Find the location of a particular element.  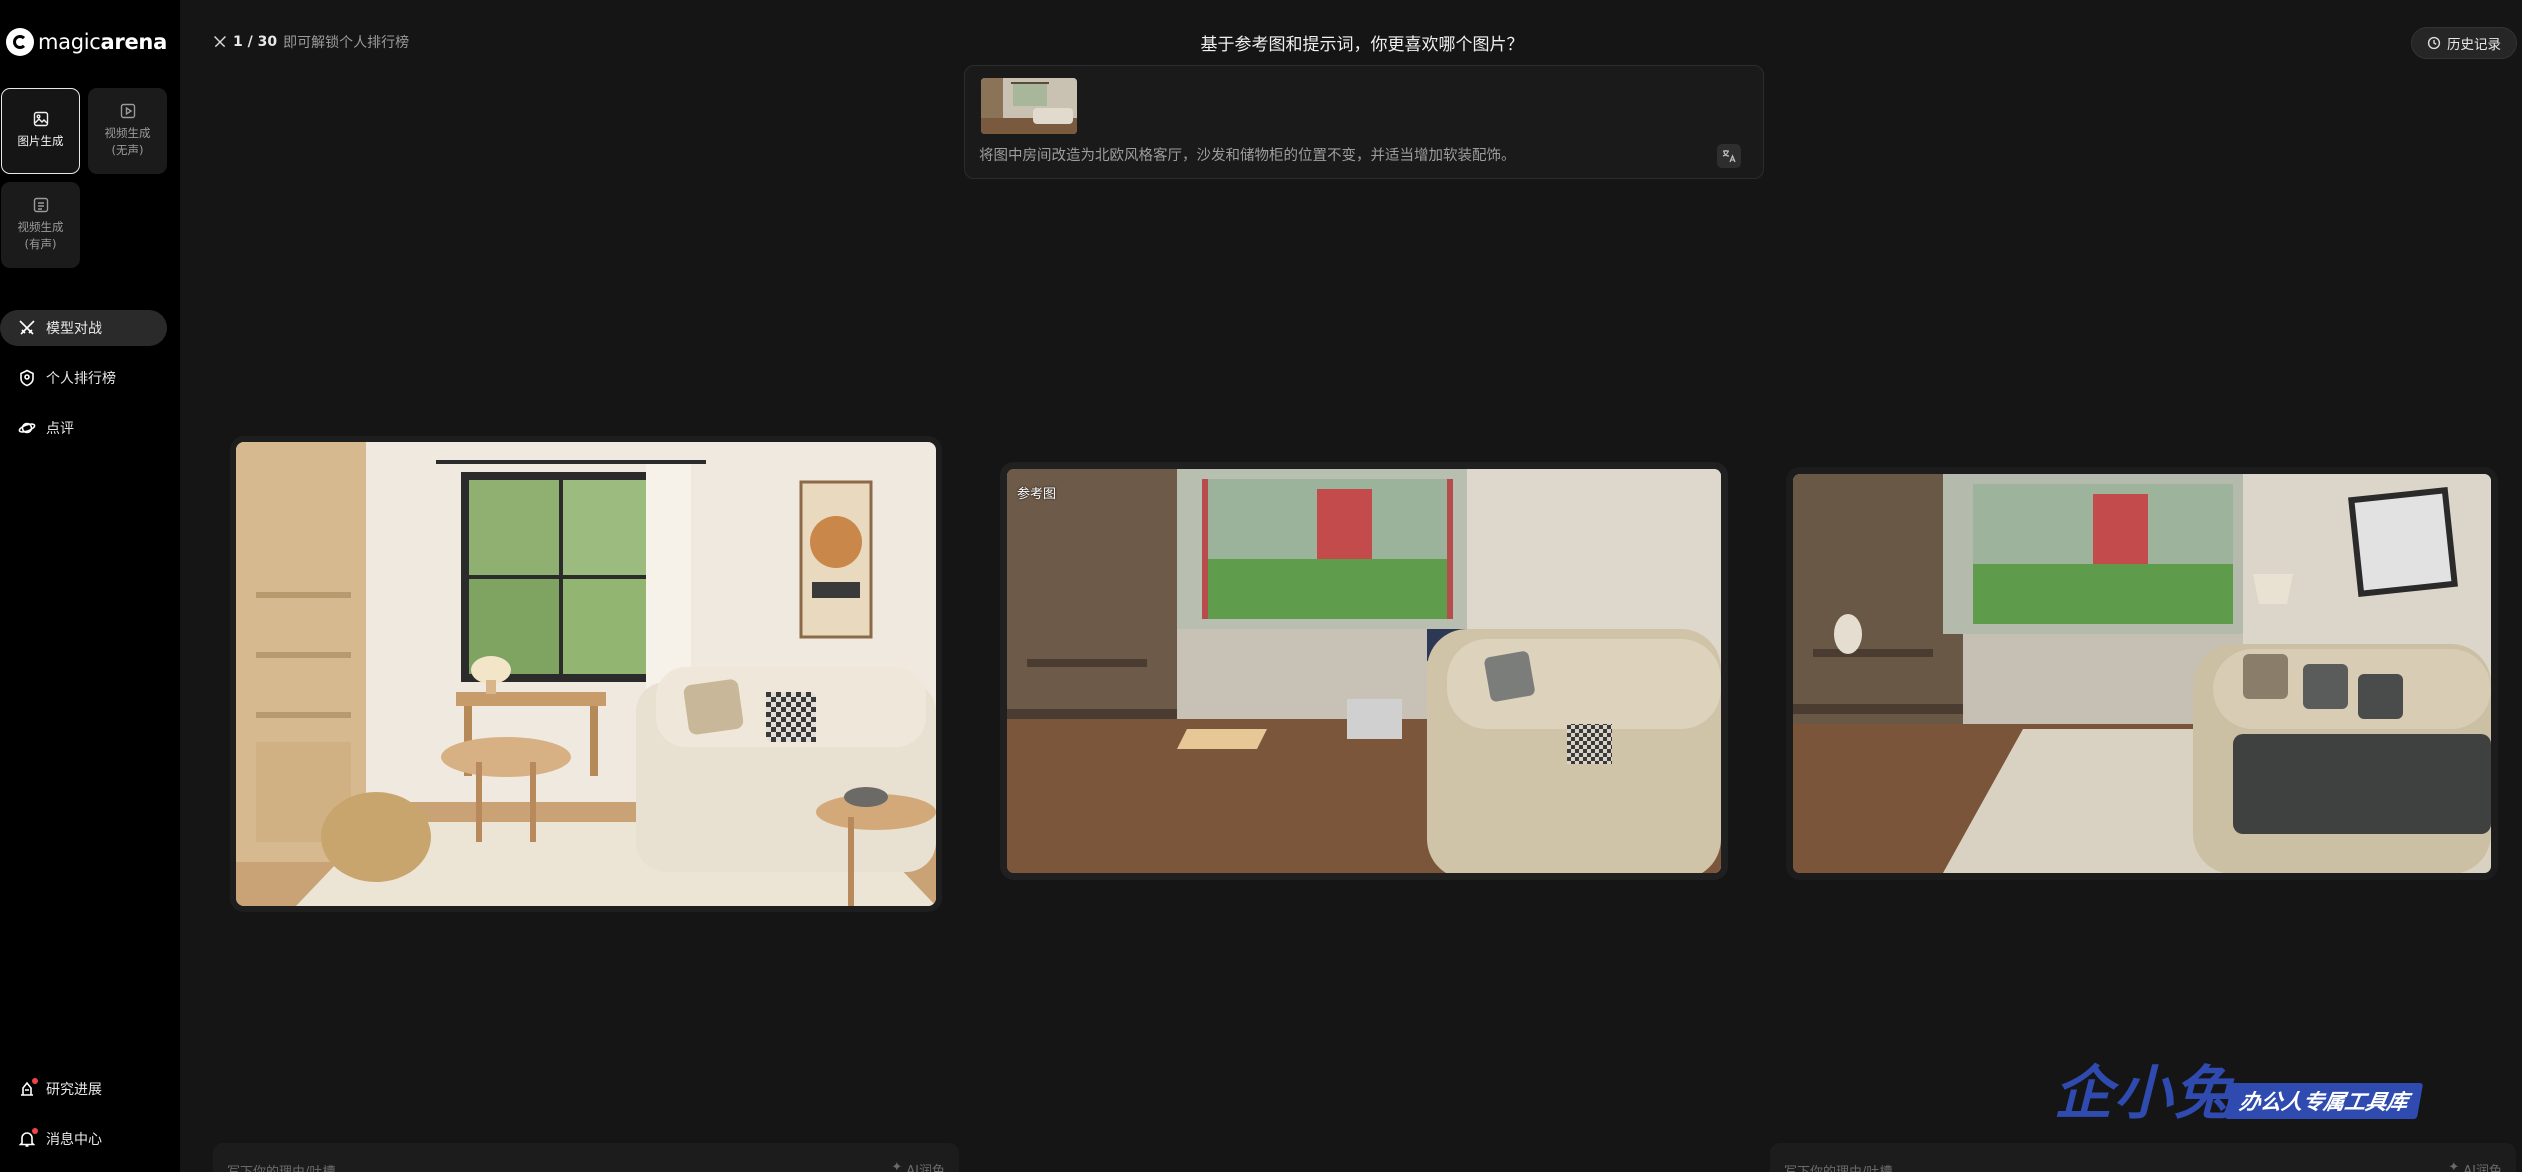

watermark: 企小兔 办公人专属工具库 is located at coordinates (2239, 1088).